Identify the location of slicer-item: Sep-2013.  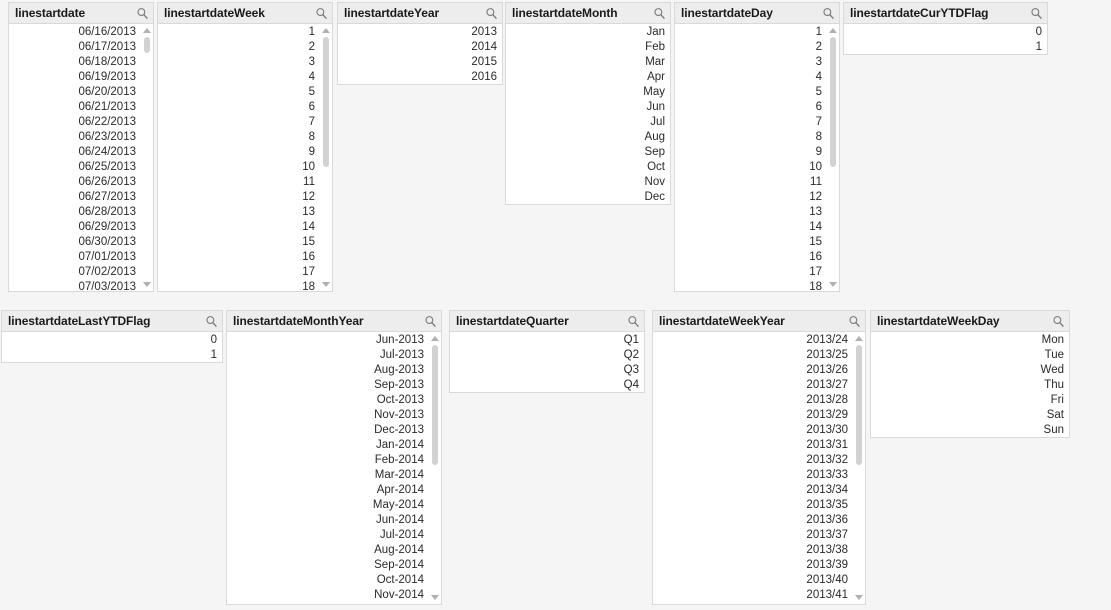
(328, 385).